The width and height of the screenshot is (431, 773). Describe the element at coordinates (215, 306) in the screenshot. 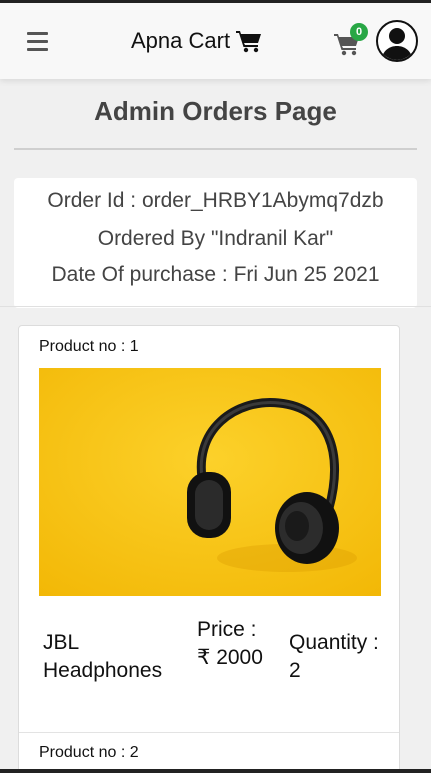

I see `order-divider` at that location.